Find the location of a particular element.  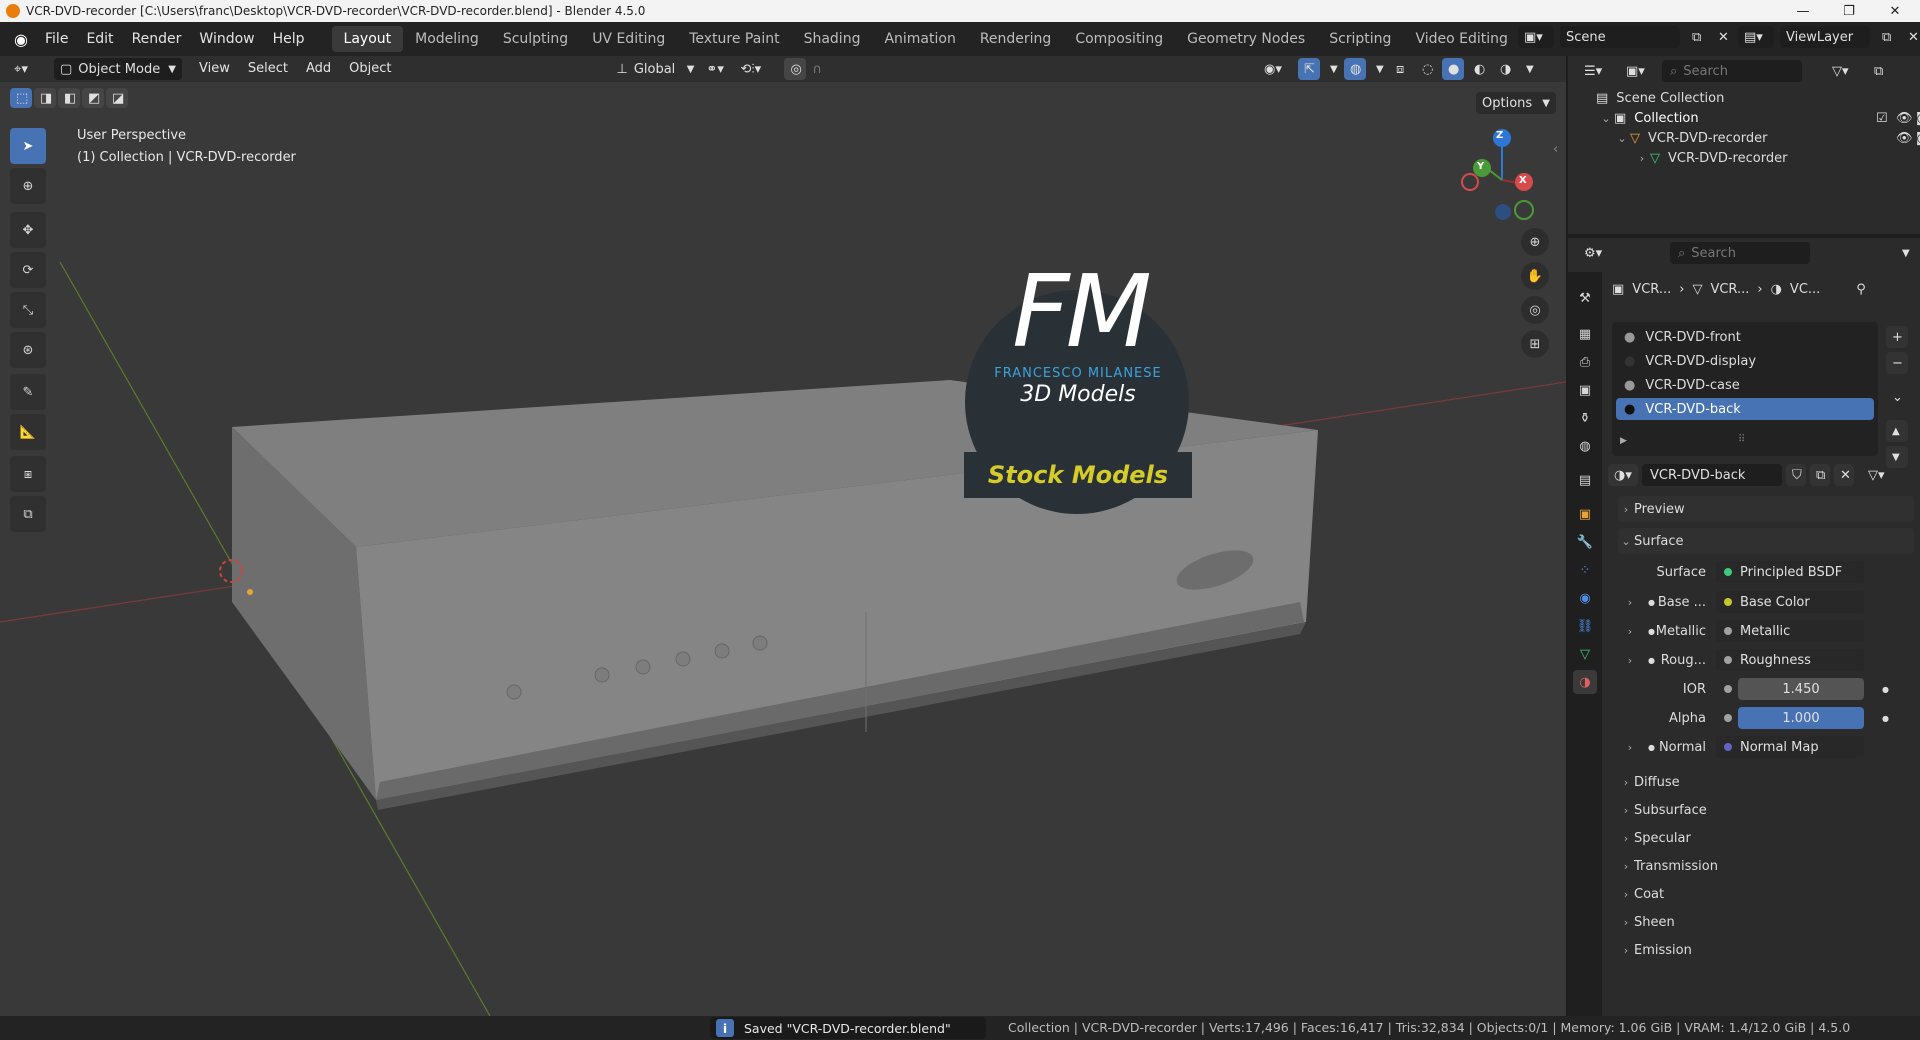

add-primitive-tool: ⧉ is located at coordinates (28, 514).